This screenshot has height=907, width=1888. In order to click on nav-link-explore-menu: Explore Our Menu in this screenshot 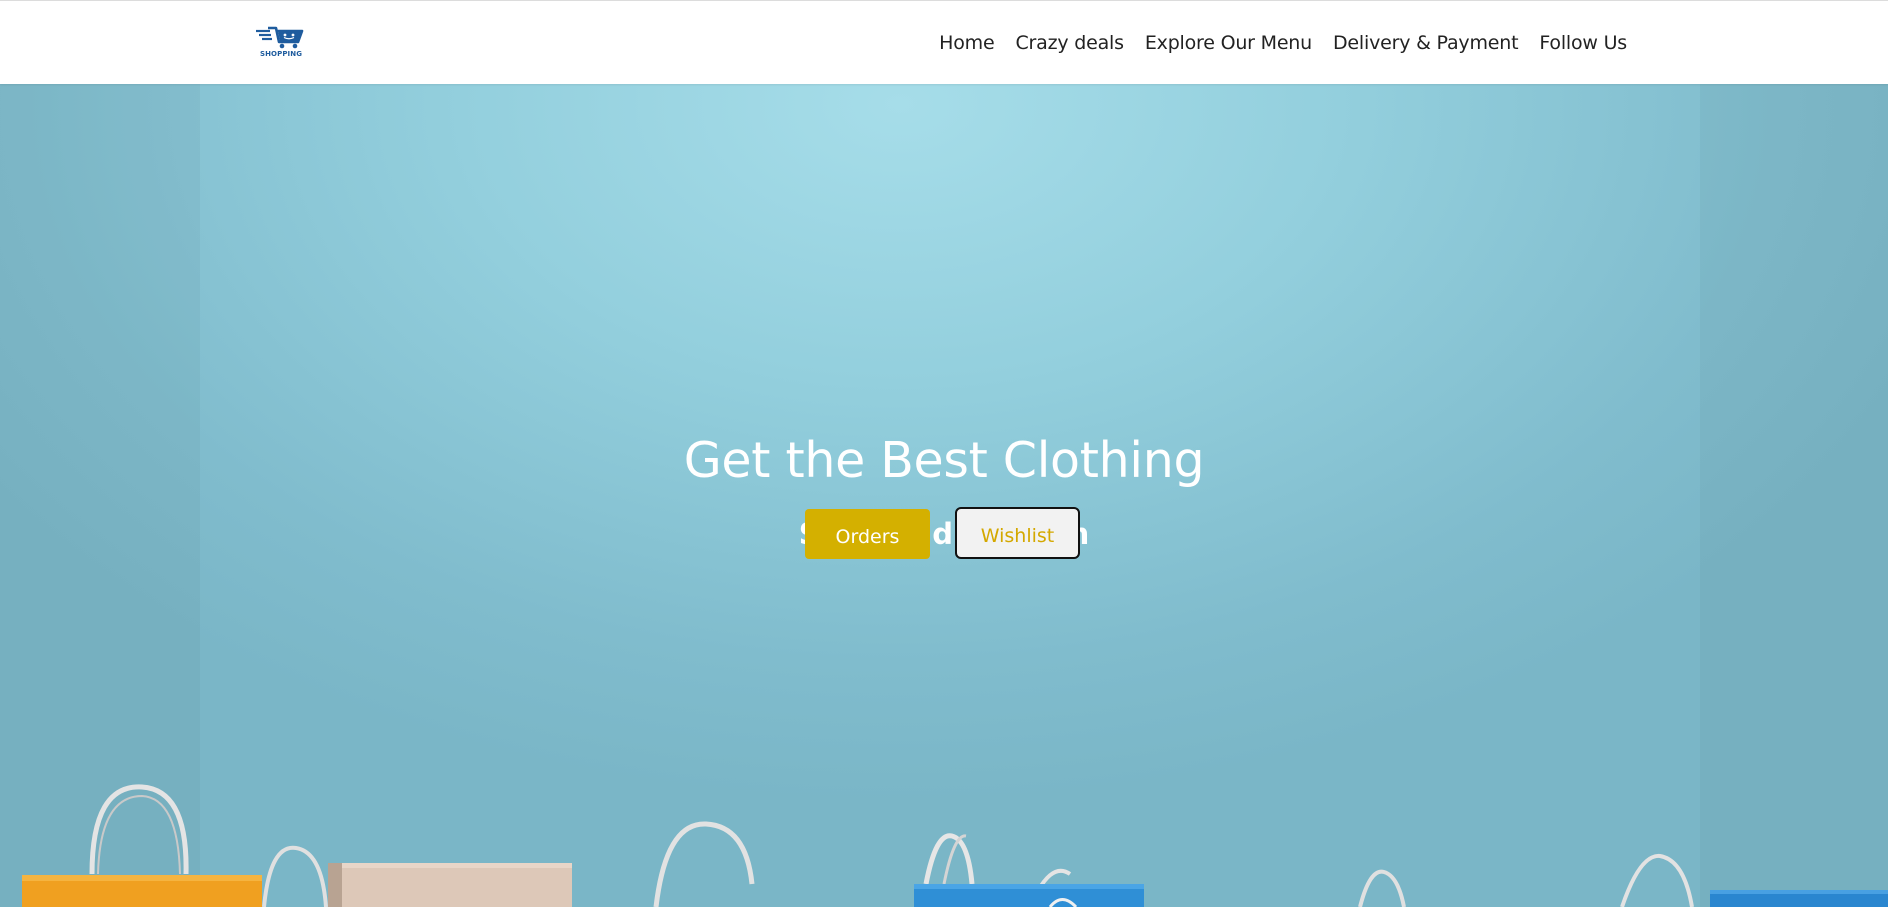, I will do `click(1228, 43)`.